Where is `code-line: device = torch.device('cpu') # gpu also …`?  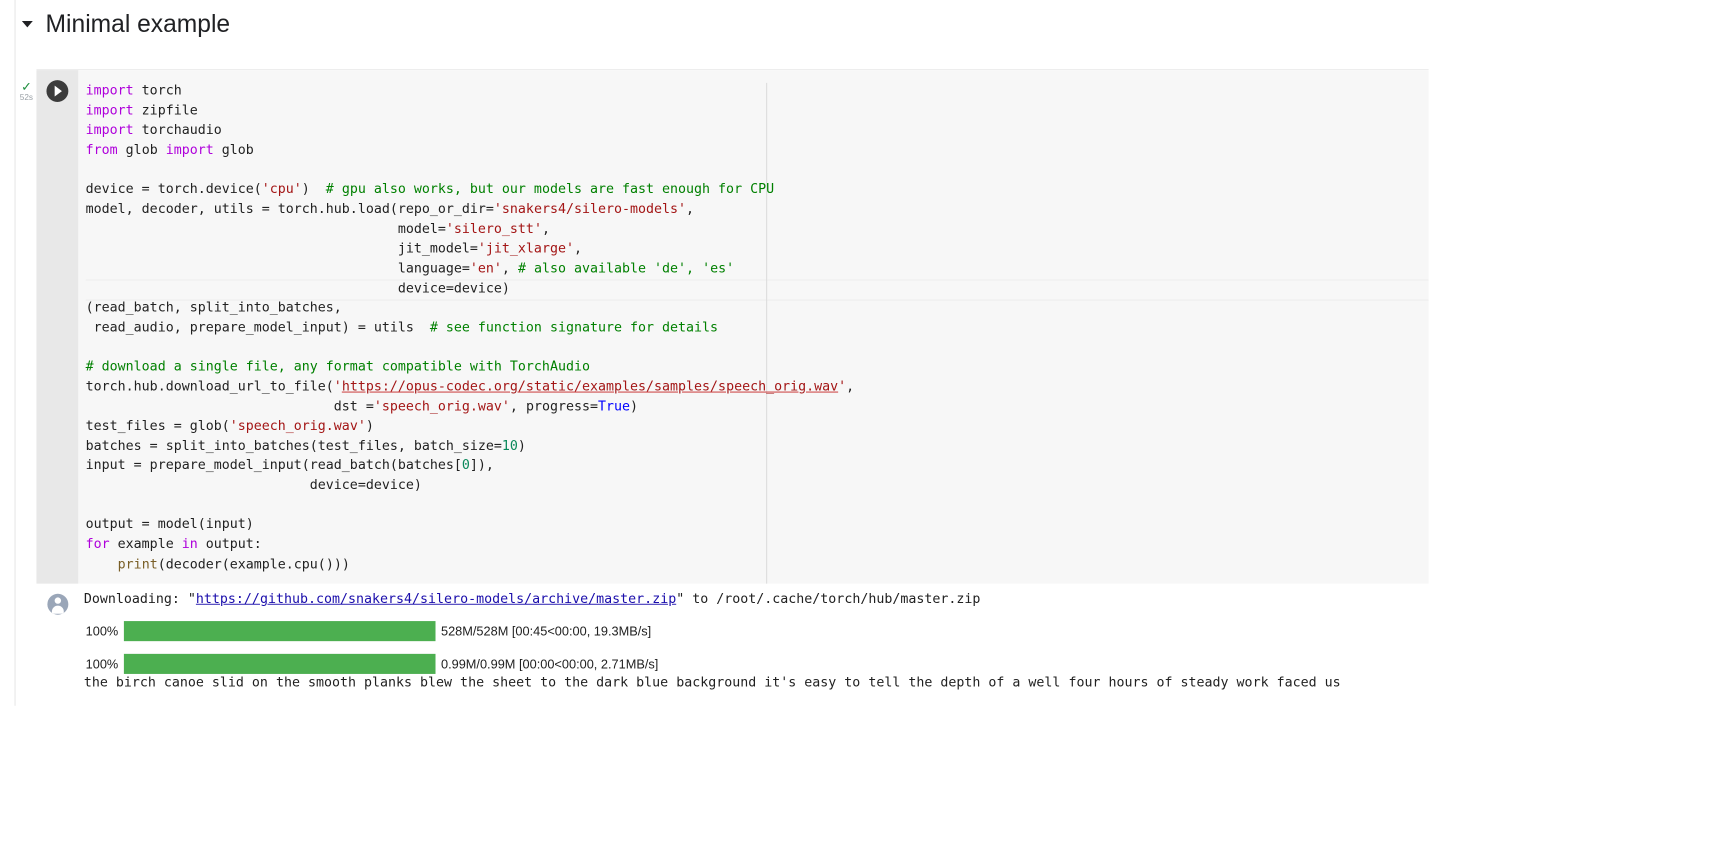
code-line: device = torch.device('cpu') # gpu also … is located at coordinates (430, 188).